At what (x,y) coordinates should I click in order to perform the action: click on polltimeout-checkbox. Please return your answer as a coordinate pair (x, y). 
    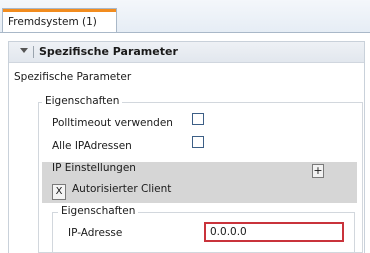
    Looking at the image, I should click on (198, 119).